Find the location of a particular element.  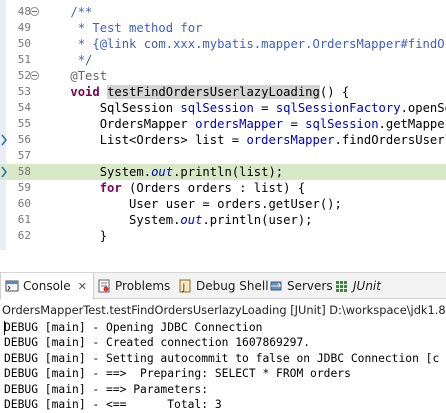

tab-label: Problems is located at coordinates (143, 286).